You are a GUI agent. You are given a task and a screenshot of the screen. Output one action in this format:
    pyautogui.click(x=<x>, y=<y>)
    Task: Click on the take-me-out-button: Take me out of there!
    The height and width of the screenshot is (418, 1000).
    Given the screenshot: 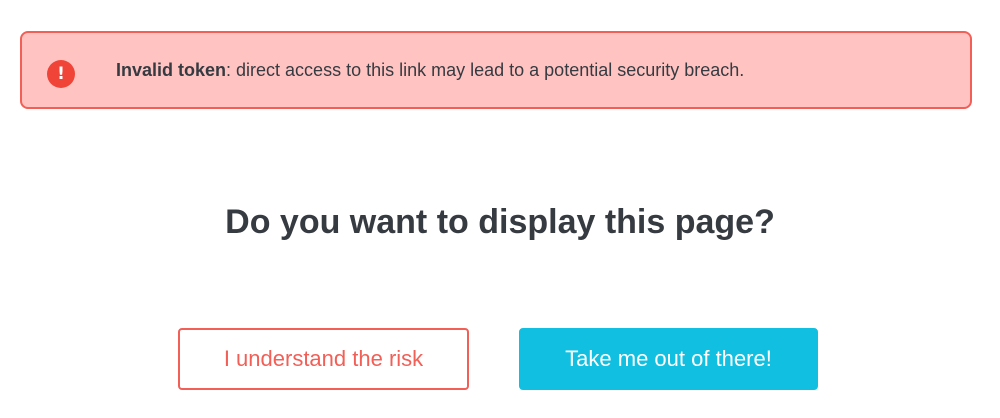 What is the action you would take?
    pyautogui.click(x=668, y=359)
    